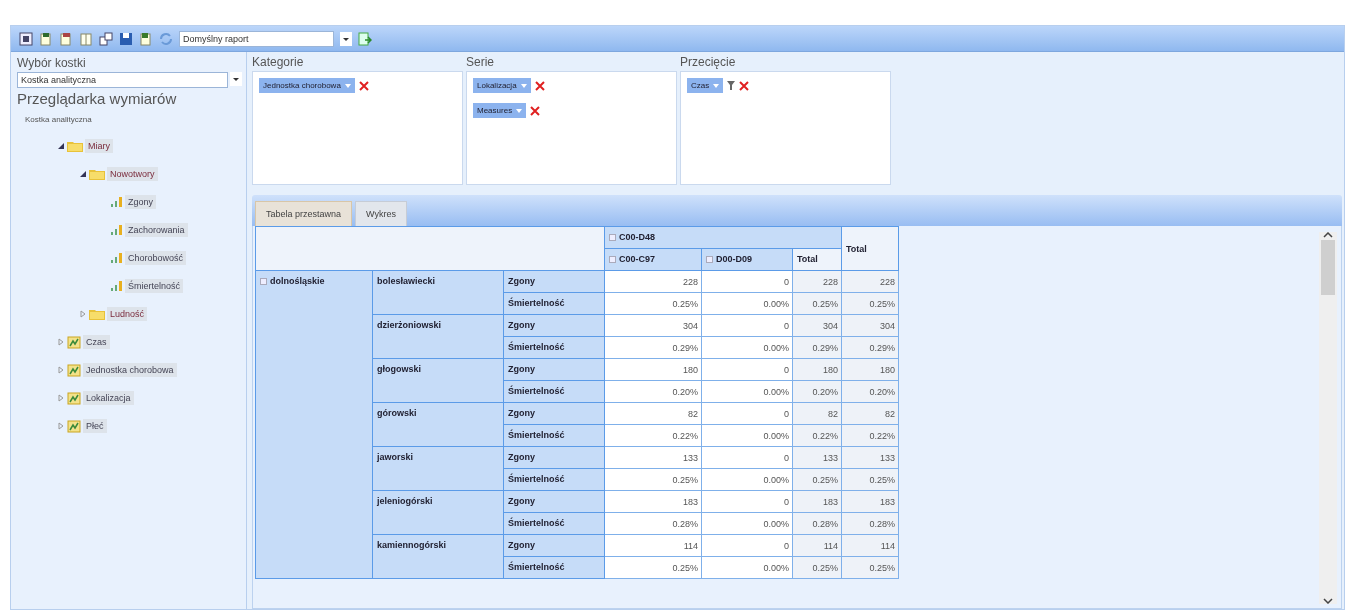 The width and height of the screenshot is (1354, 612). What do you see at coordinates (438, 512) in the screenshot?
I see `row-header: jeleniogórski` at bounding box center [438, 512].